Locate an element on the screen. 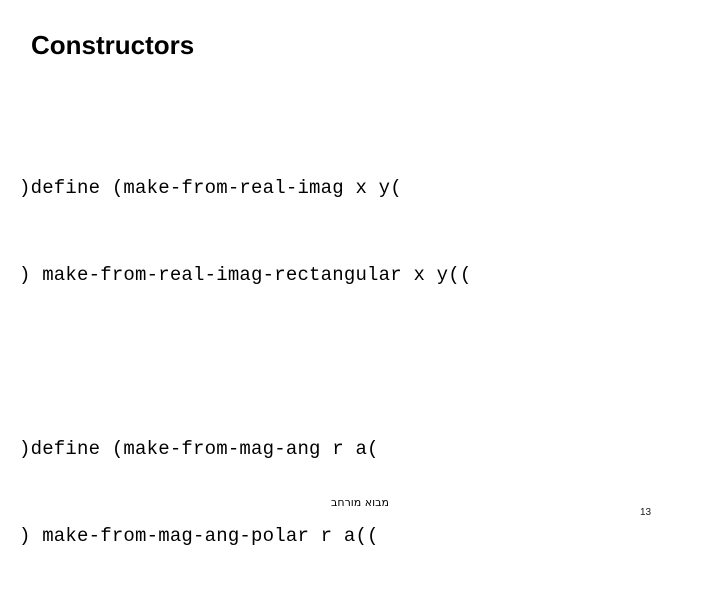  code-line: ) make-from-real-imag-rectangular x y(( is located at coordinates (245, 275).